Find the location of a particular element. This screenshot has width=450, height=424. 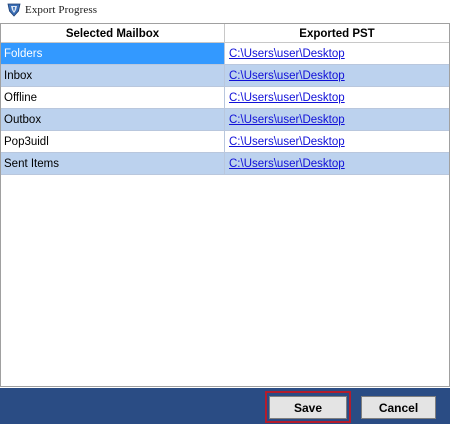

mailbox-cell: Outbox is located at coordinates (113, 119).